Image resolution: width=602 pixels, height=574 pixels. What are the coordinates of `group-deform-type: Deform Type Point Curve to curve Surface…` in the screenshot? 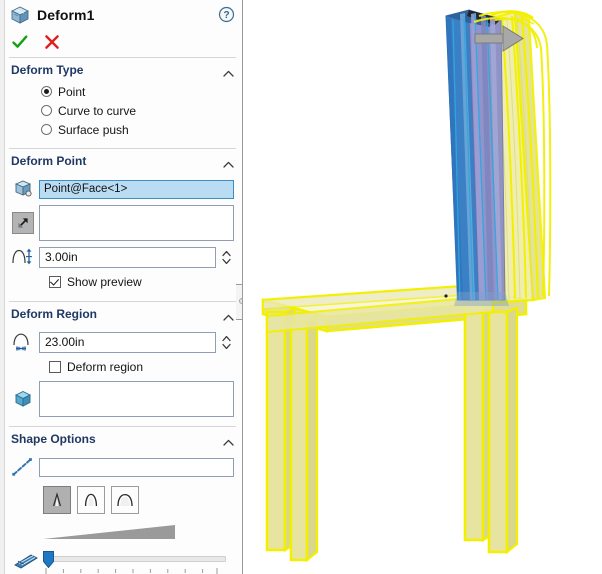 It's located at (123, 101).